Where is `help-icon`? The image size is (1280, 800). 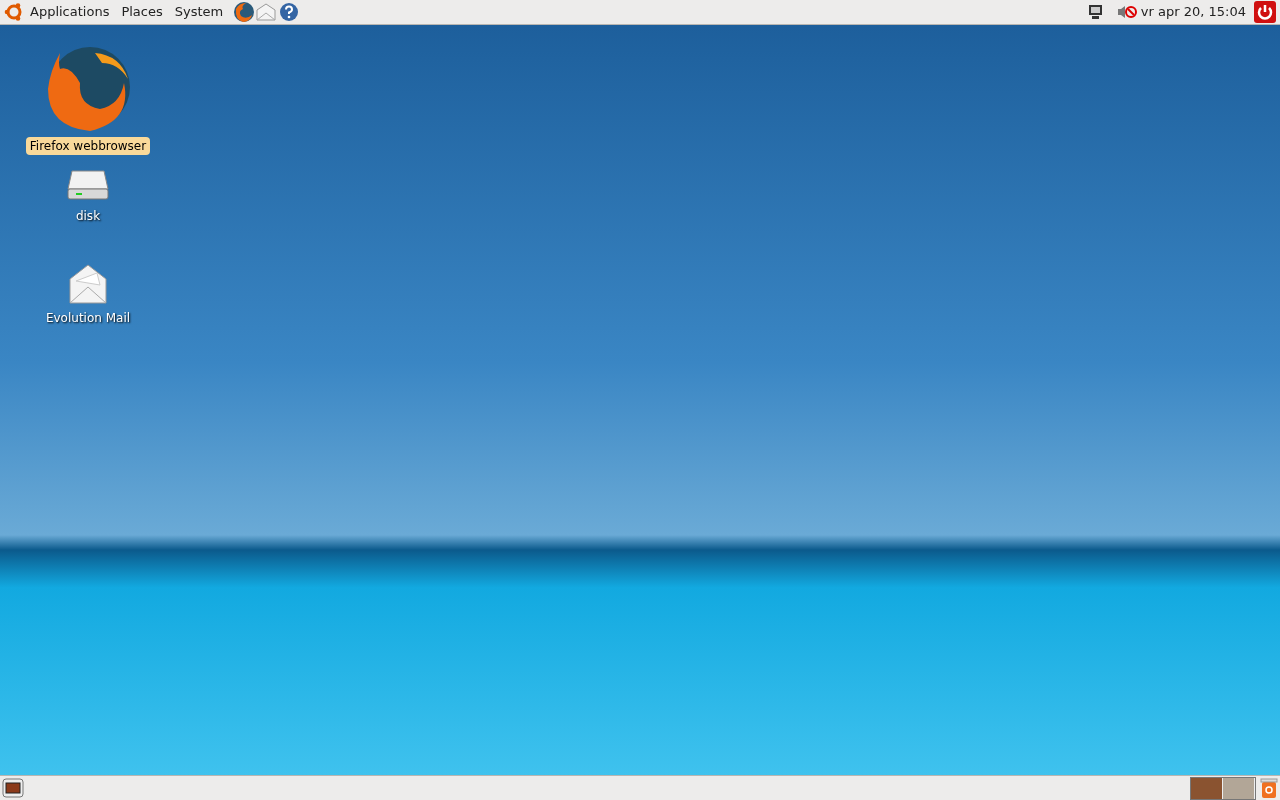
help-icon is located at coordinates (289, 12).